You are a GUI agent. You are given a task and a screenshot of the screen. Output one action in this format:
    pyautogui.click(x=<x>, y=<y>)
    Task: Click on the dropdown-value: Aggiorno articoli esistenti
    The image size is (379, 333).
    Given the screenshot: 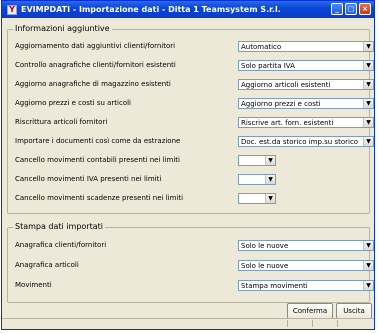 What is the action you would take?
    pyautogui.click(x=286, y=85)
    